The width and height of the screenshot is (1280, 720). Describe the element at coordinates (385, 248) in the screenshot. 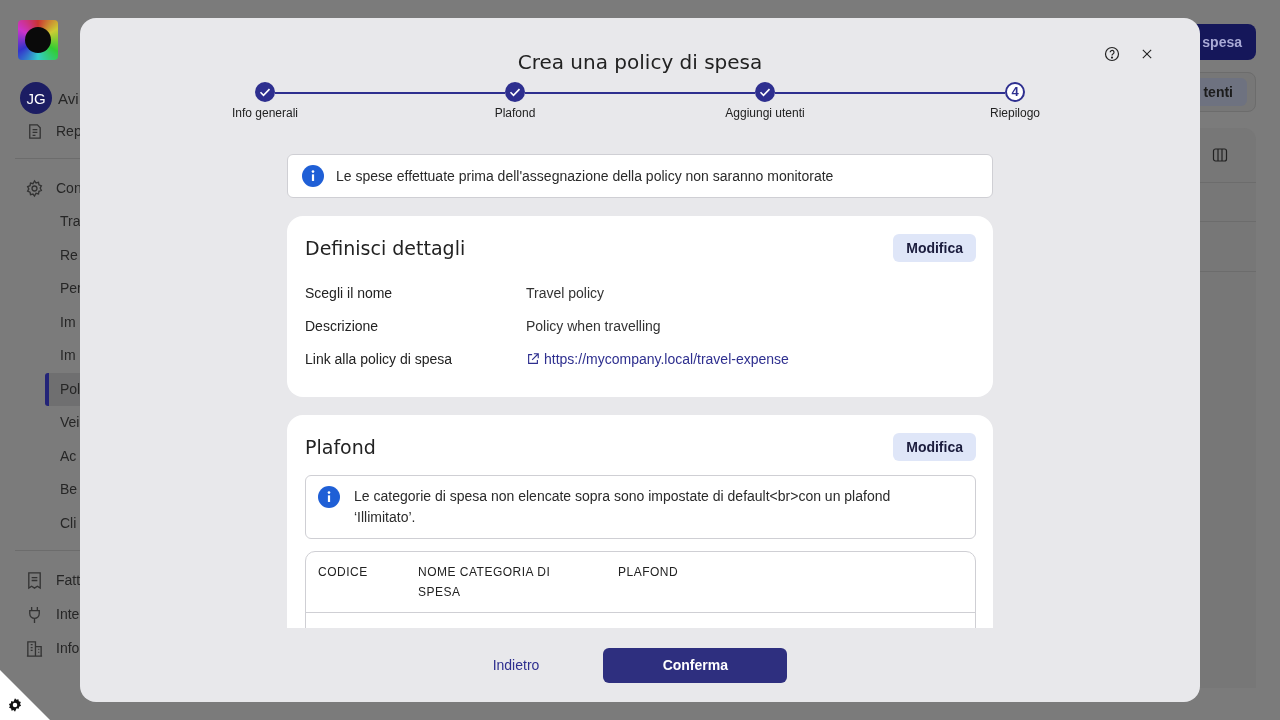

I see `card-title: Definisci dettagli` at that location.